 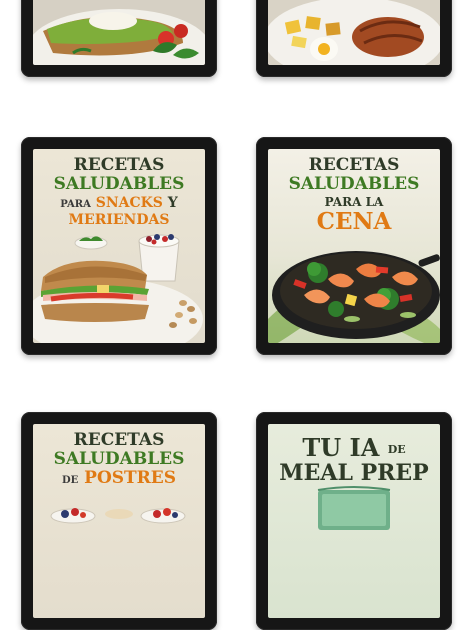 What do you see at coordinates (172, 203) in the screenshot?
I see `cover-title-suffix: Y` at bounding box center [172, 203].